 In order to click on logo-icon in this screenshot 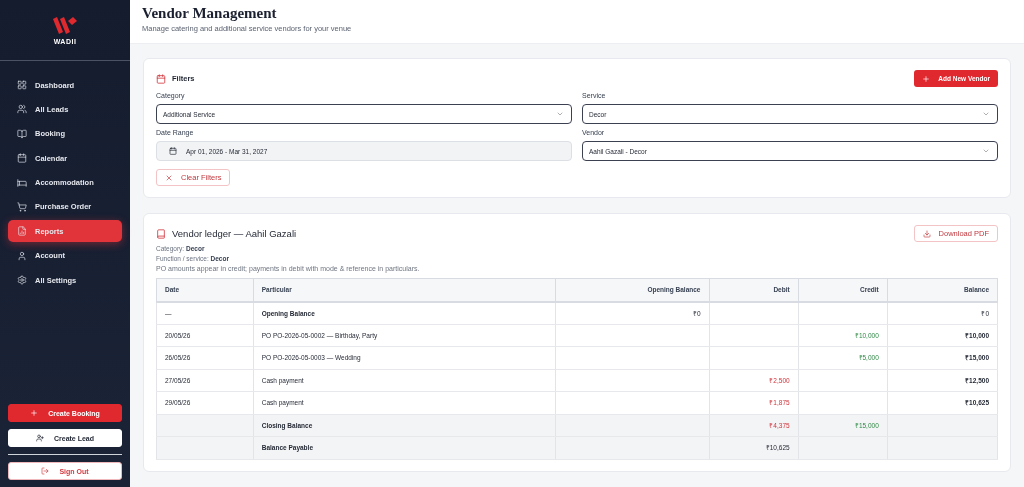, I will do `click(65, 25)`.